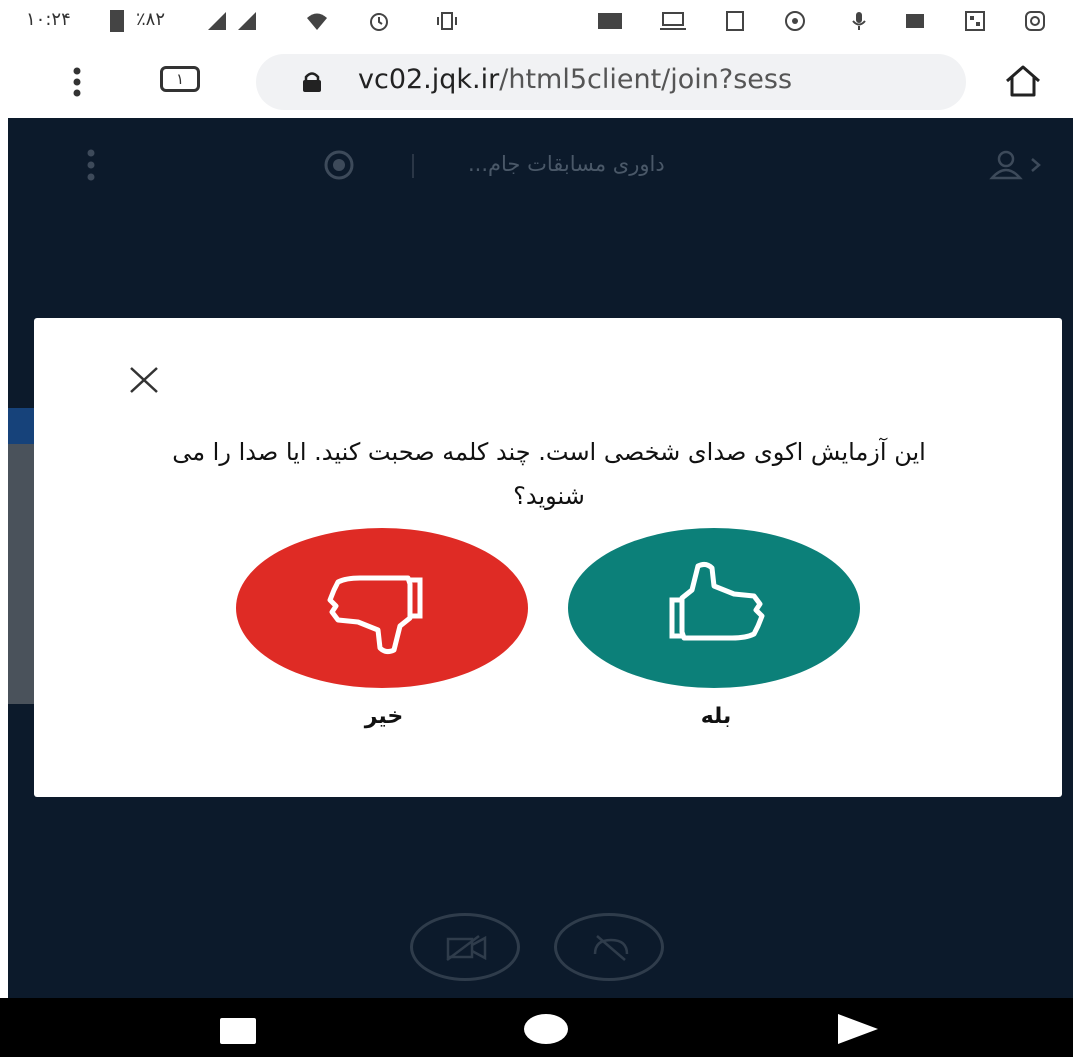 This screenshot has width=1073, height=1057. I want to click on recording-indicator-icon, so click(339, 165).